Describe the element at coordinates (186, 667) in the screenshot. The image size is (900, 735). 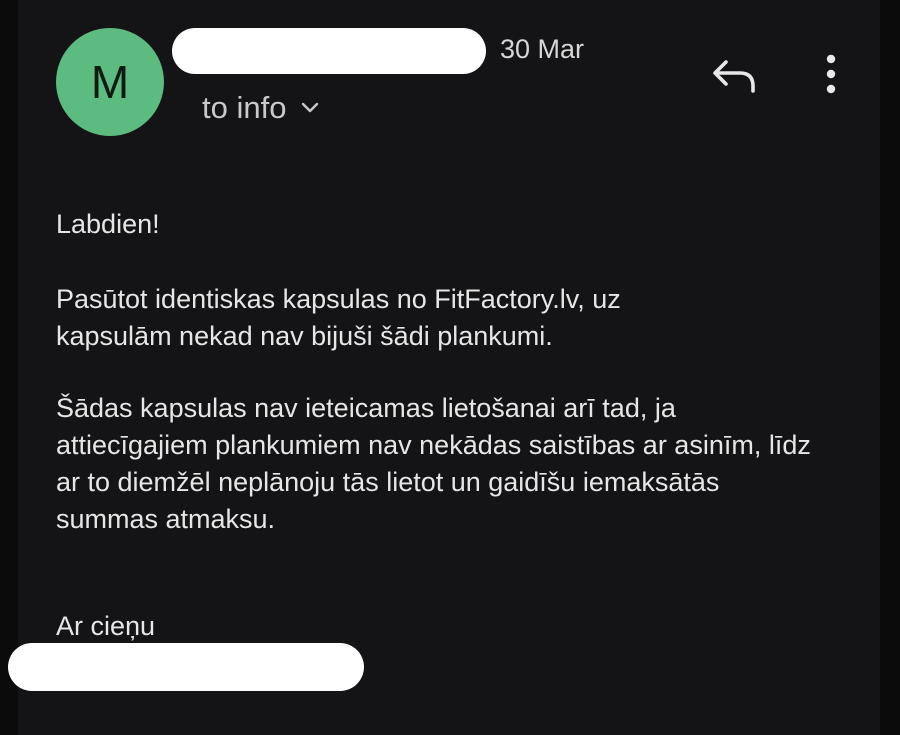
I see `signature-redaction` at that location.